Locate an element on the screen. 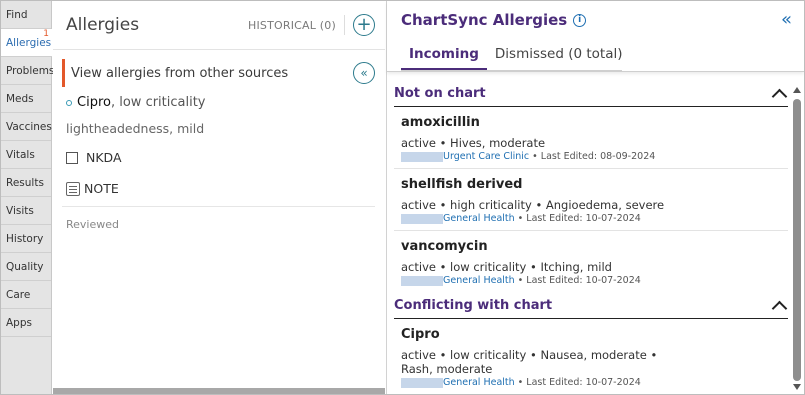  chartsync-tabs: Incoming Dismissed (0 total) is located at coordinates (516, 58).